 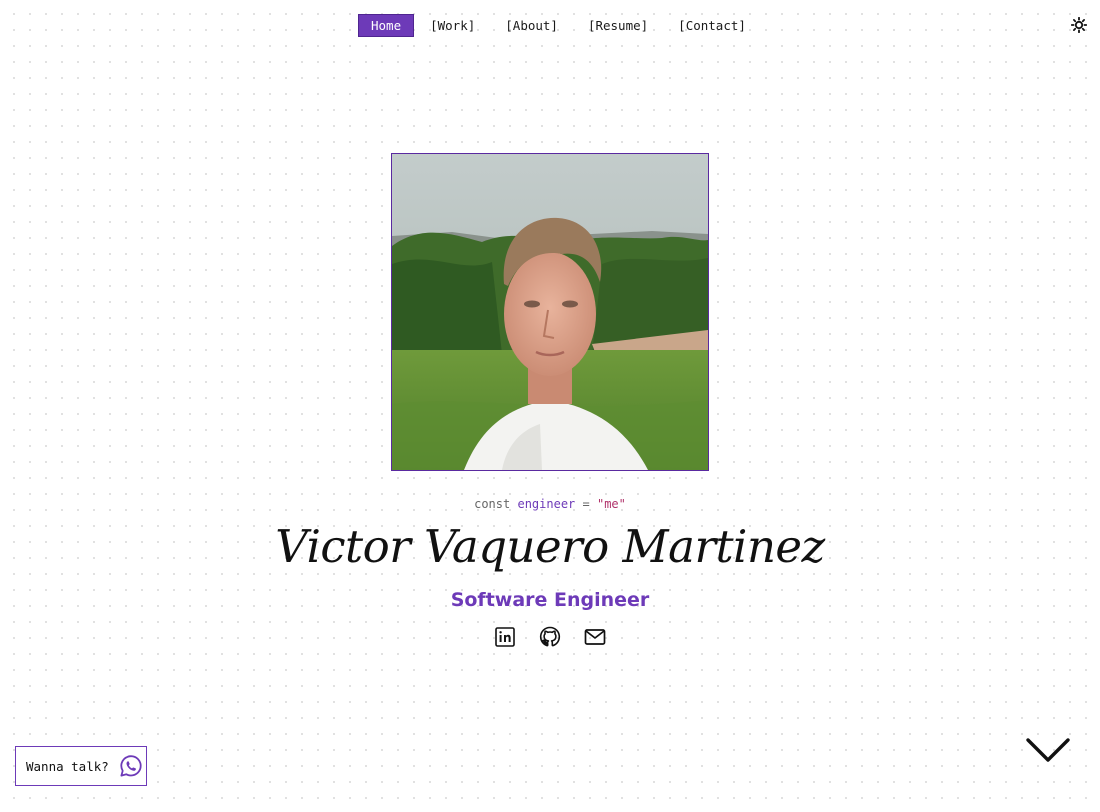 I want to click on wanna-talk-label: Wanna talk?, so click(x=67, y=766).